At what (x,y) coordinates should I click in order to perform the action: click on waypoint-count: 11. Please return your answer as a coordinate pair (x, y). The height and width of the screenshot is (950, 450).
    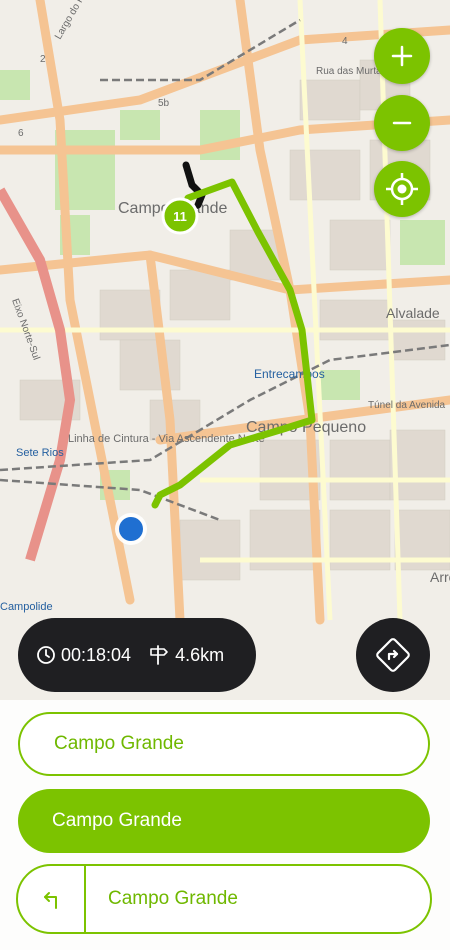
    Looking at the image, I should click on (180, 216).